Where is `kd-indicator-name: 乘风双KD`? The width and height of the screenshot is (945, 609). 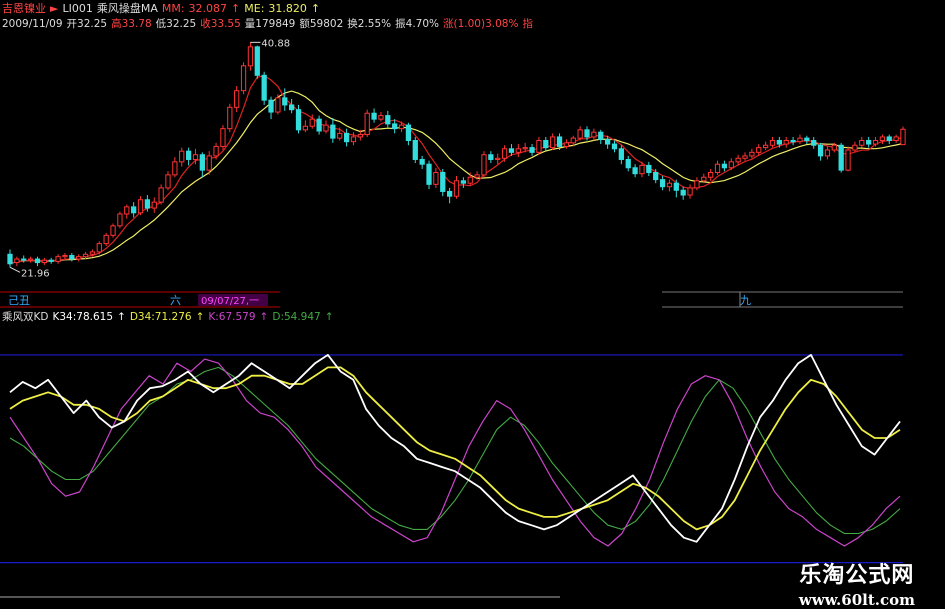 kd-indicator-name: 乘风双KD is located at coordinates (25, 317).